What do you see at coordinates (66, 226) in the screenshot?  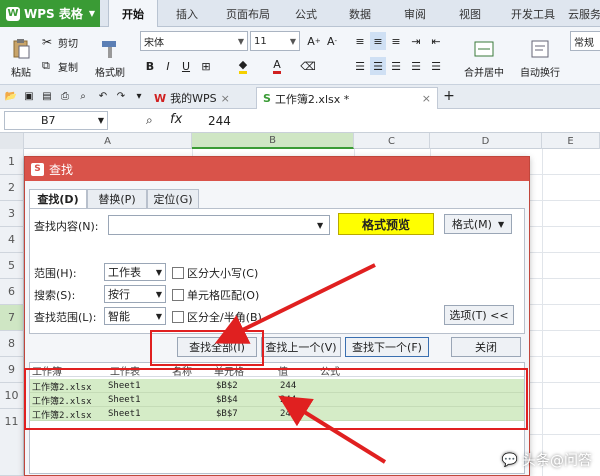 I see `find-what-label: 查找内容(N):` at bounding box center [66, 226].